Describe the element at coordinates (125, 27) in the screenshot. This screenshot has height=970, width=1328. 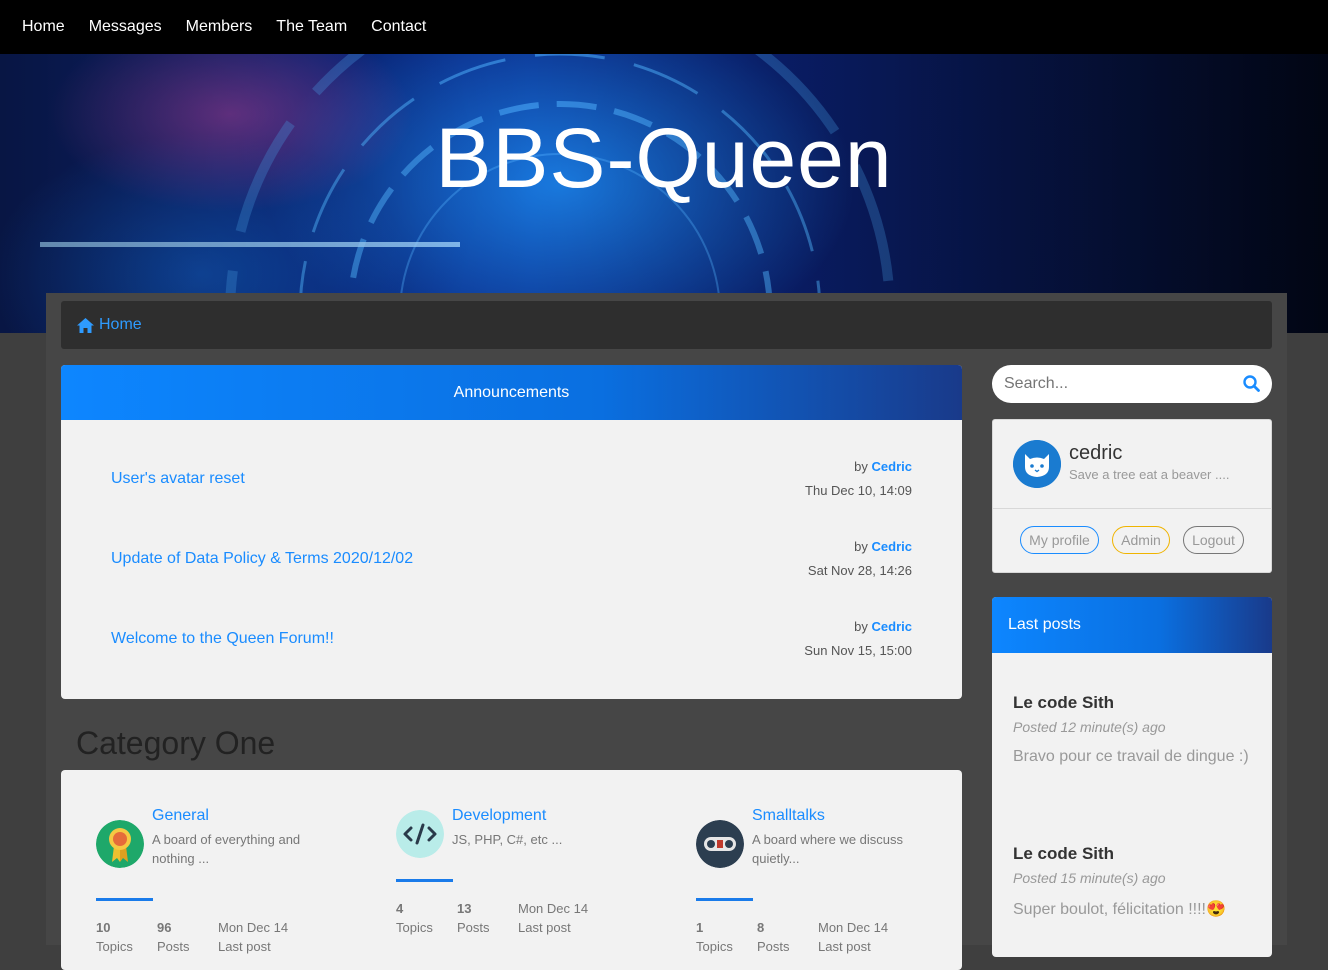
I see `nav-messages: Messages` at that location.